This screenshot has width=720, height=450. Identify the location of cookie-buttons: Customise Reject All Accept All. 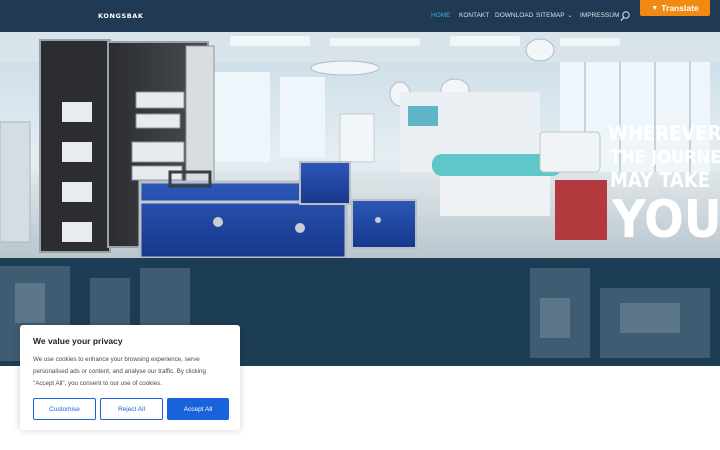
(131, 409).